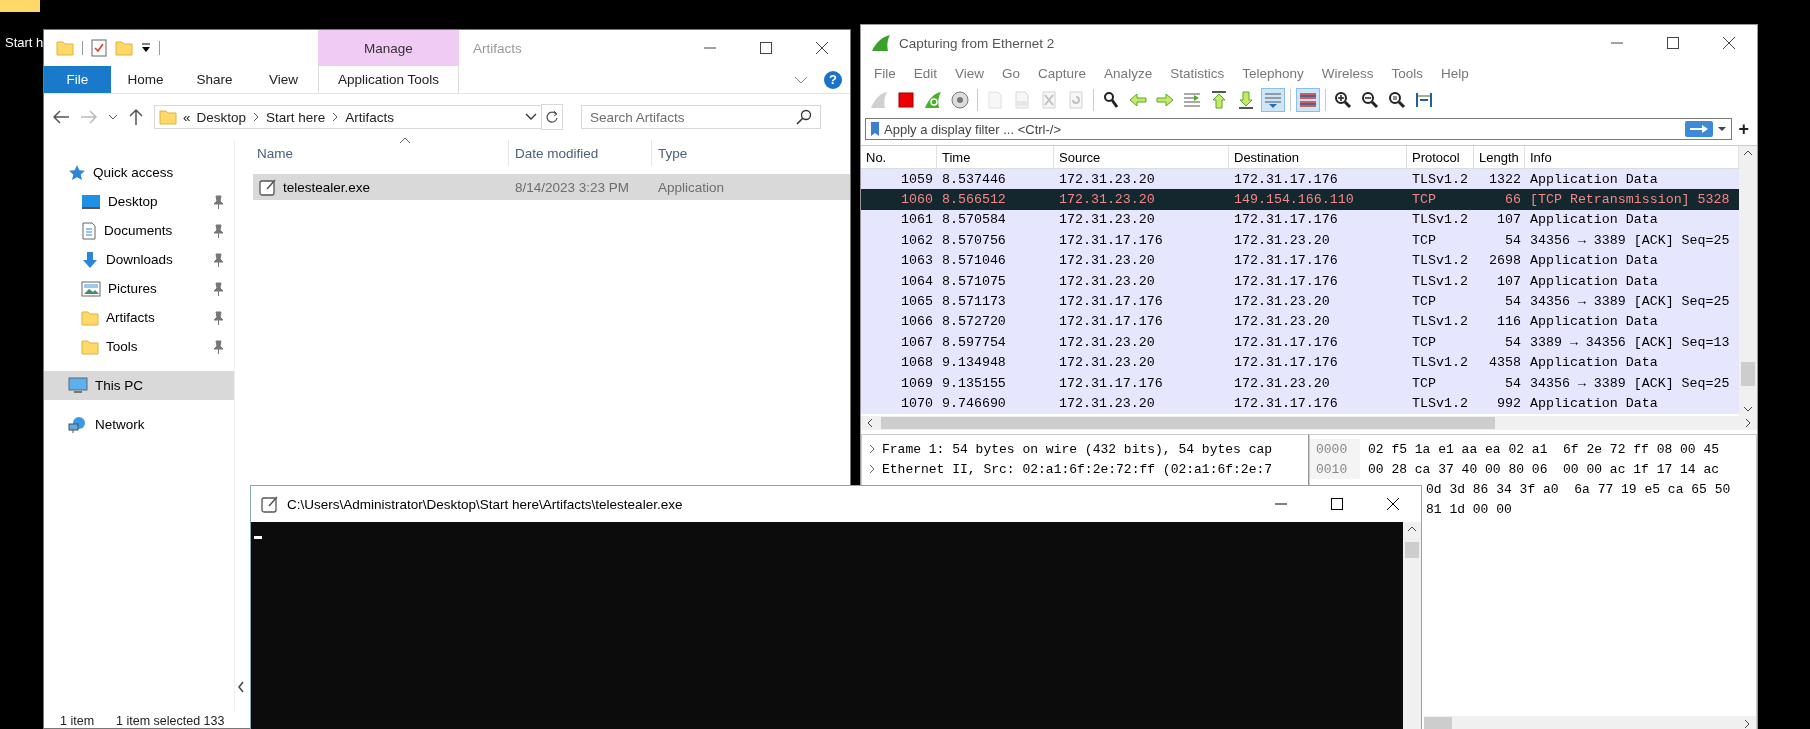 This screenshot has width=1810, height=729. Describe the element at coordinates (221, 117) in the screenshot. I see `breadcrumb-item: Desktop` at that location.